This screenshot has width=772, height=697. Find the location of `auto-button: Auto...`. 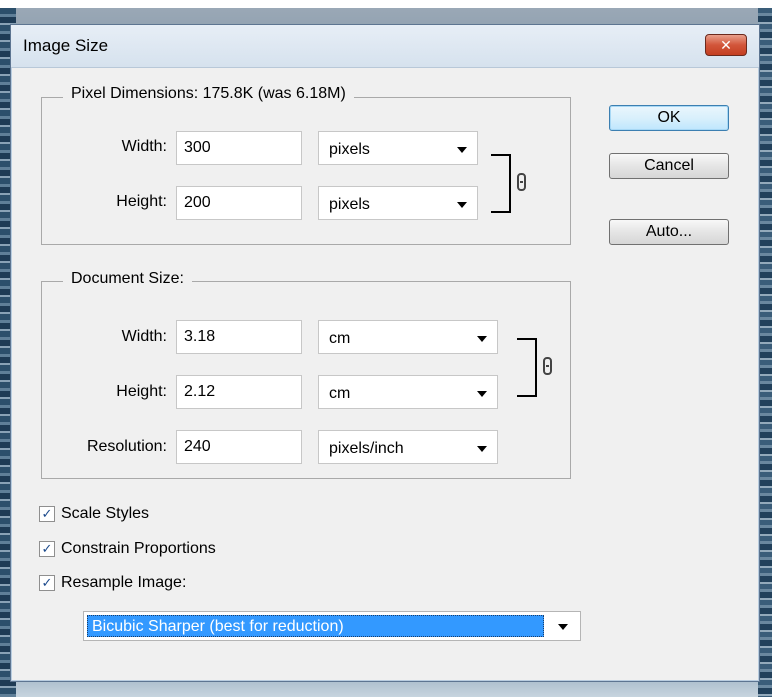

auto-button: Auto... is located at coordinates (669, 232).